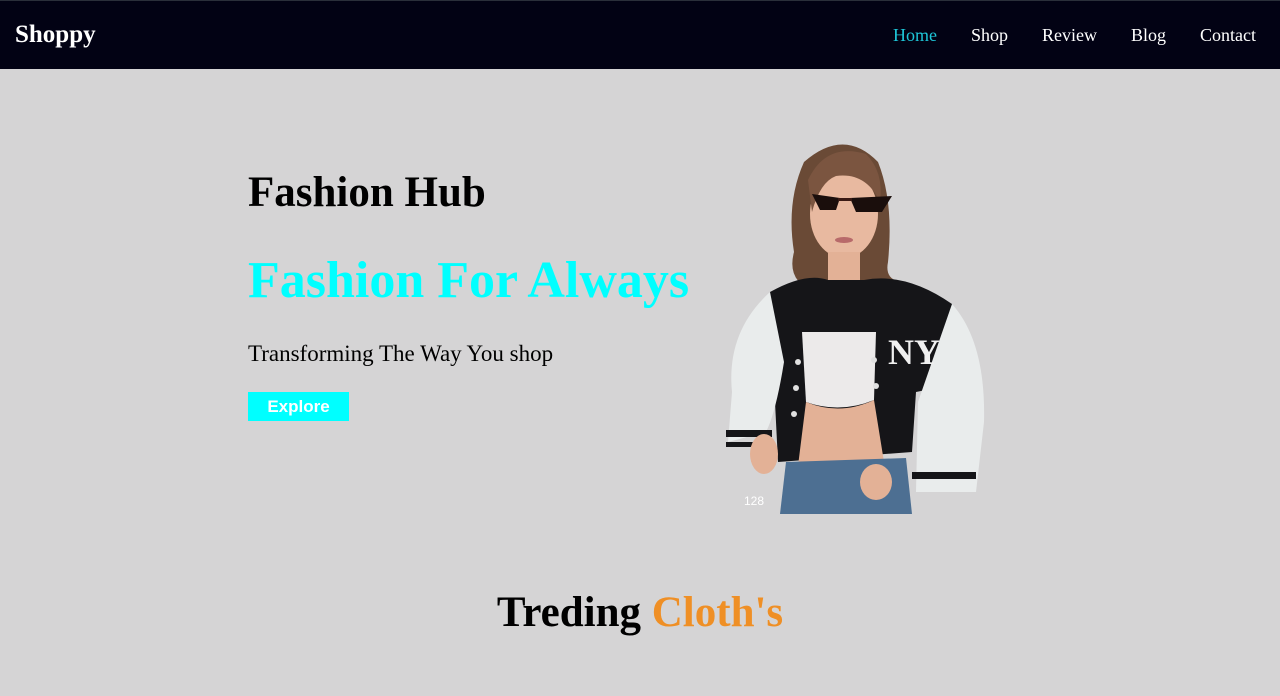  What do you see at coordinates (1148, 35) in the screenshot?
I see `nav-item-blog: Blog` at bounding box center [1148, 35].